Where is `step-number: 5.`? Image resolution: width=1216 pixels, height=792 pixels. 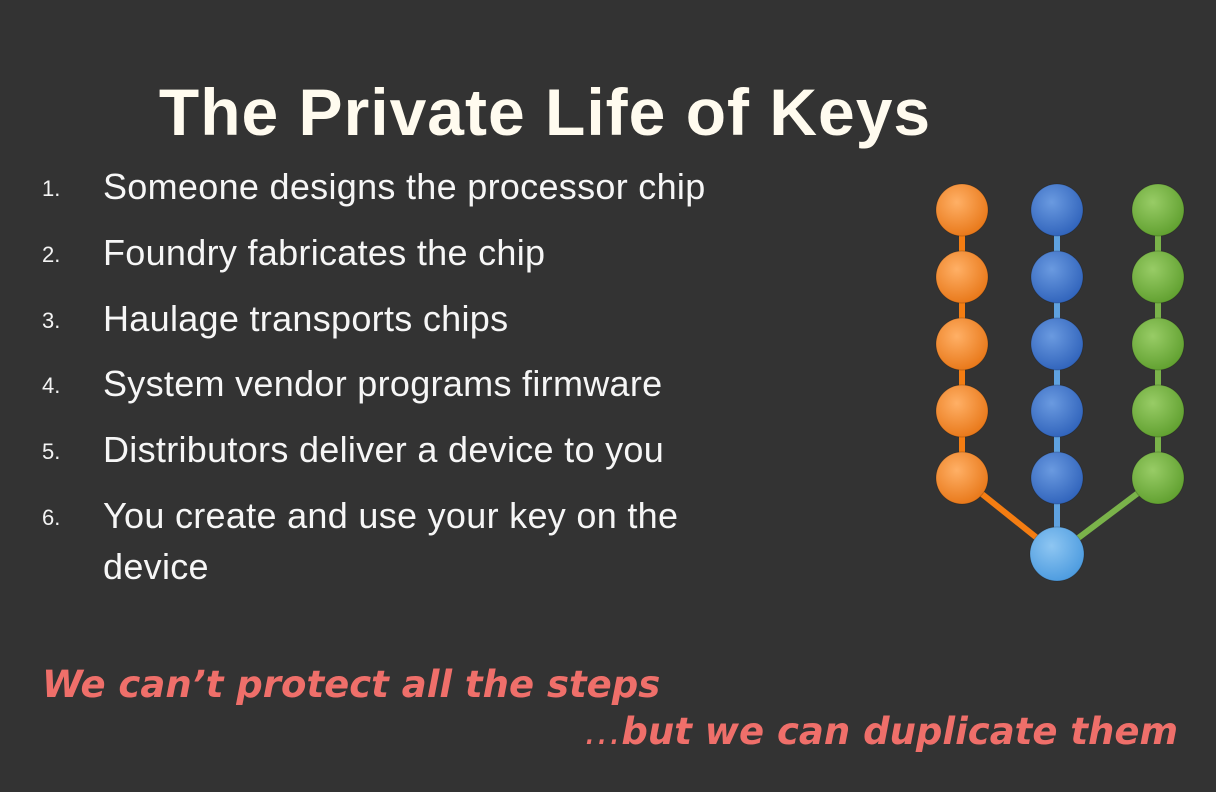 step-number: 5. is located at coordinates (51, 451).